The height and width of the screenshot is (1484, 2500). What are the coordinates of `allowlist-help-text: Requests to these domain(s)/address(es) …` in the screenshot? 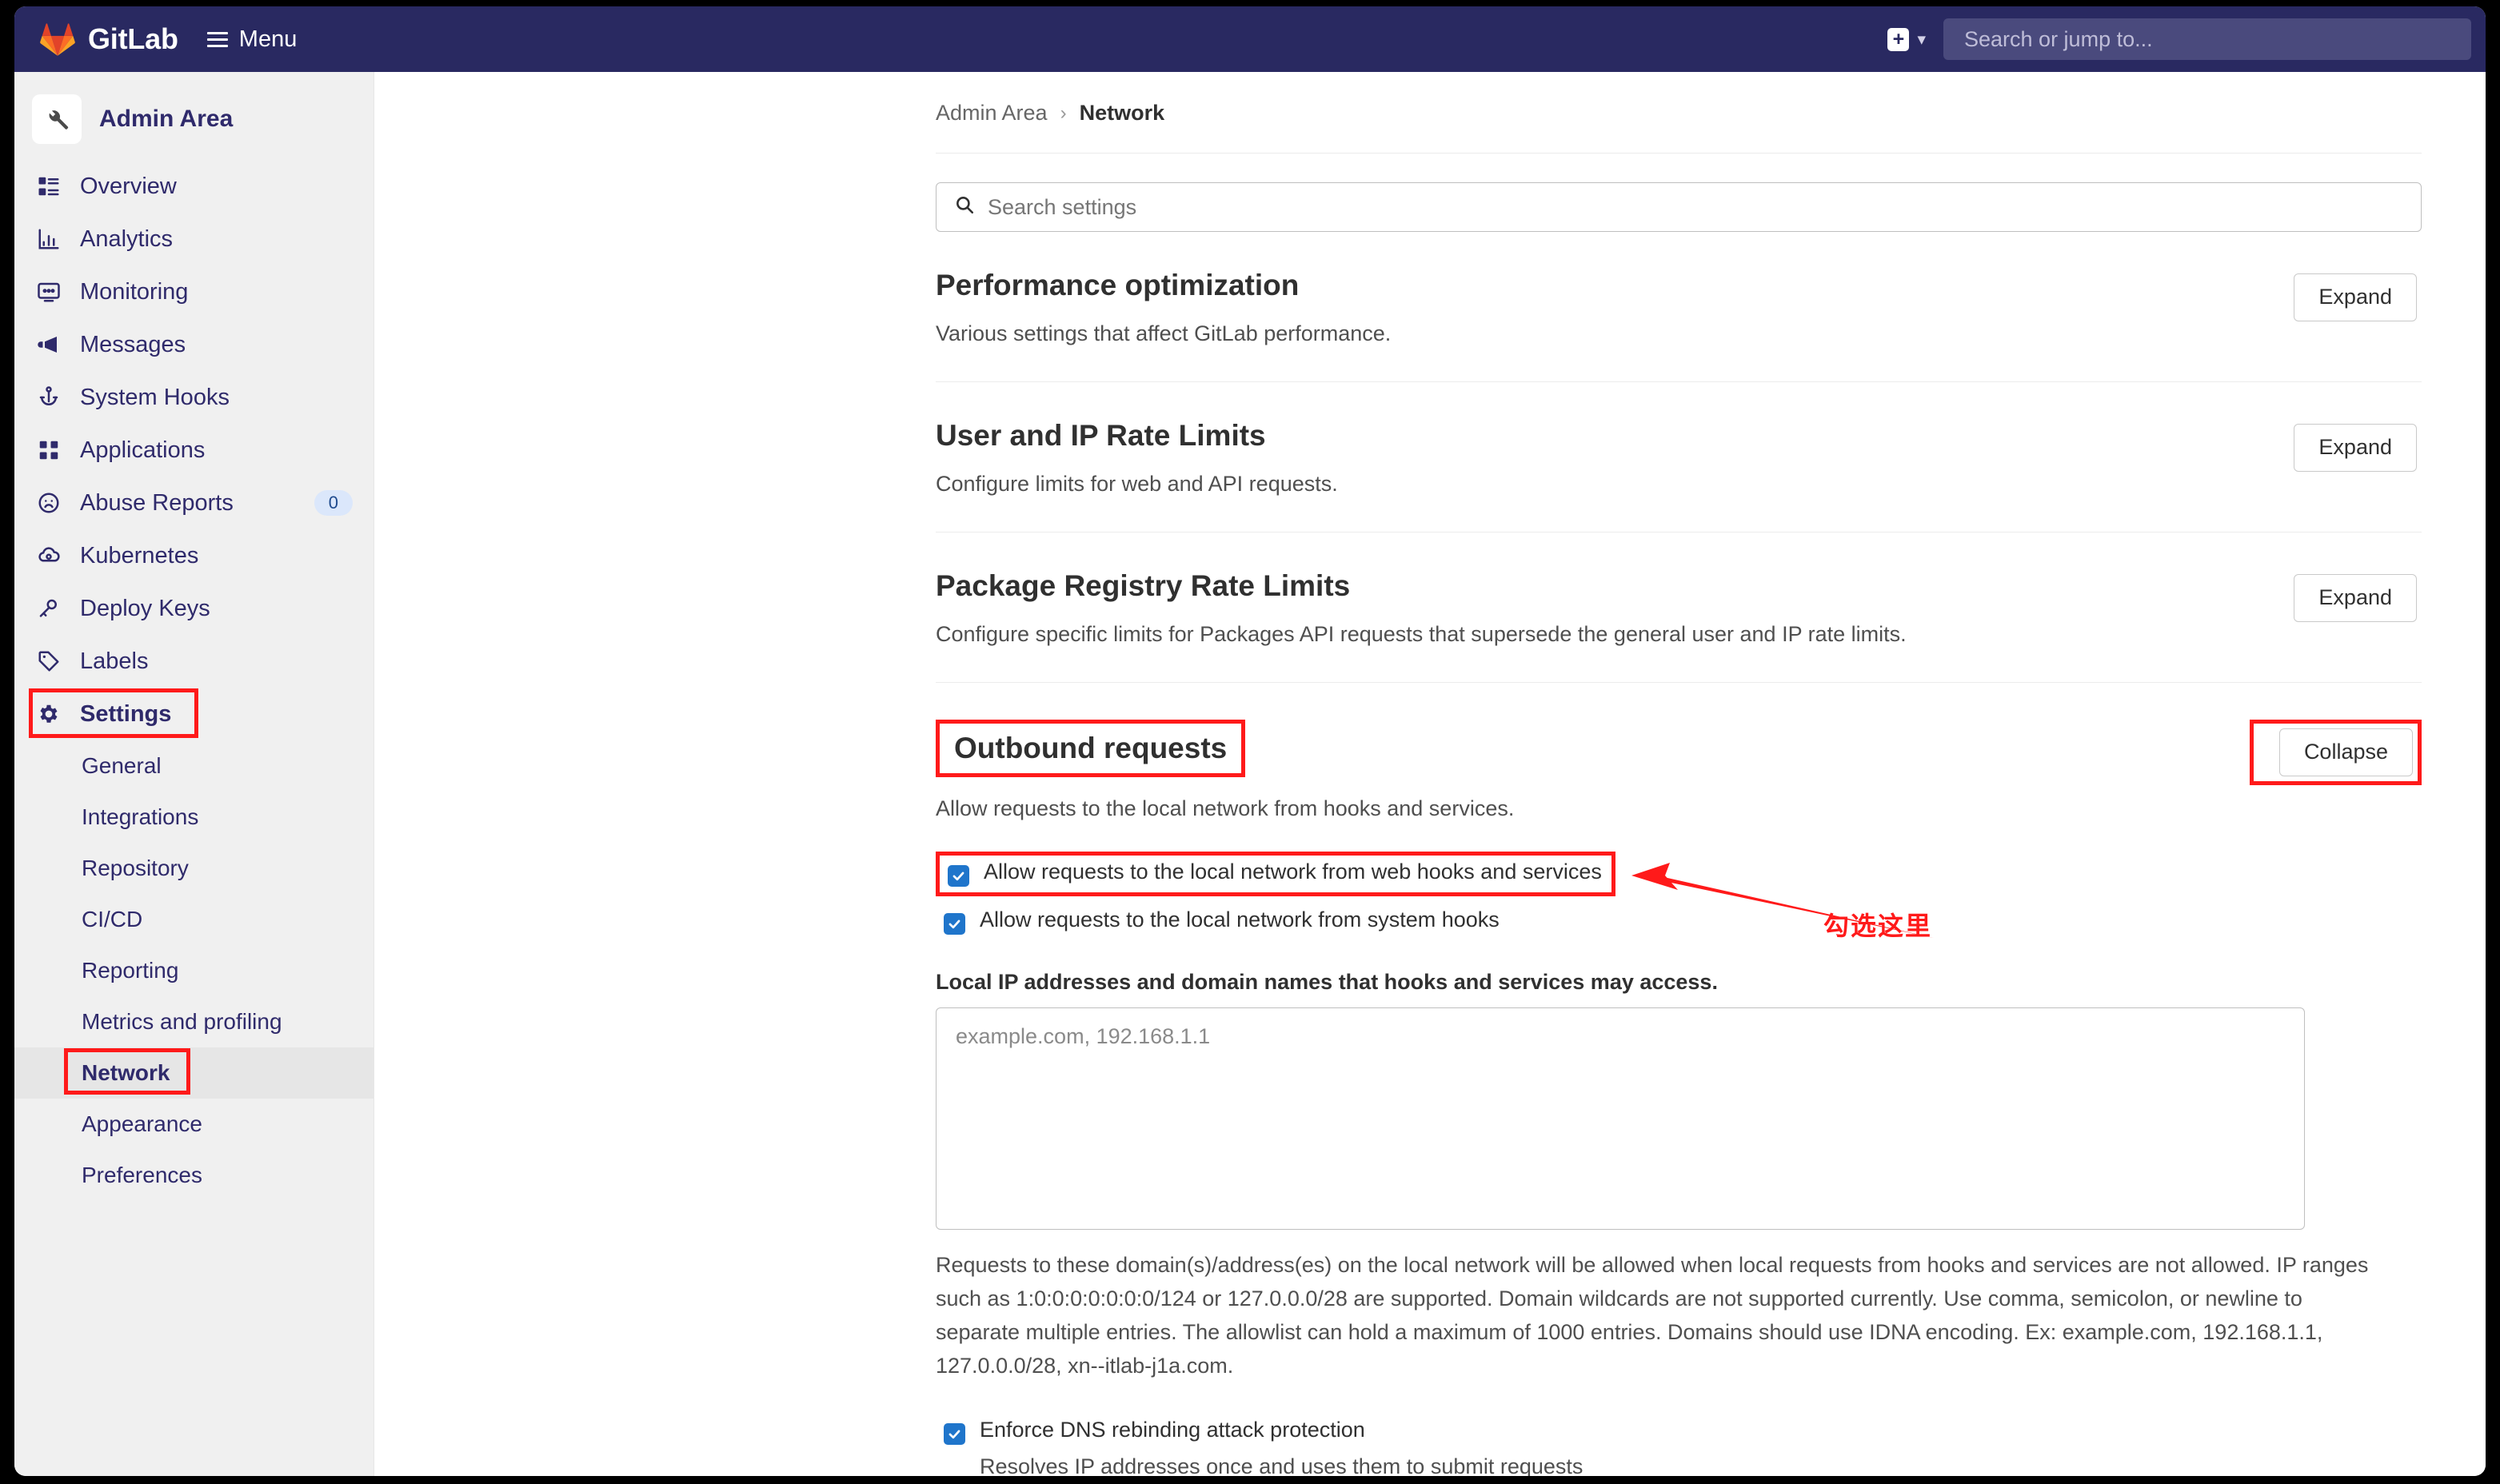 It's located at (1652, 1315).